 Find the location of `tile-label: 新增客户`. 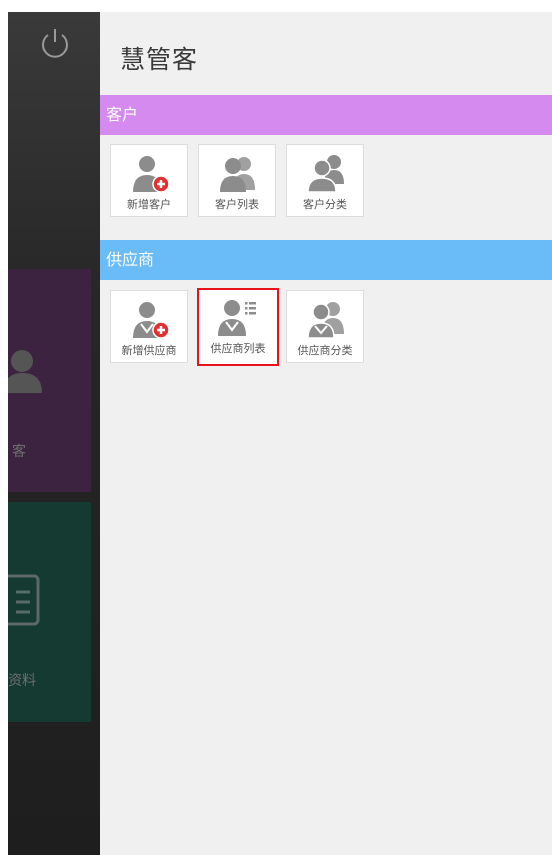

tile-label: 新增客户 is located at coordinates (149, 204).